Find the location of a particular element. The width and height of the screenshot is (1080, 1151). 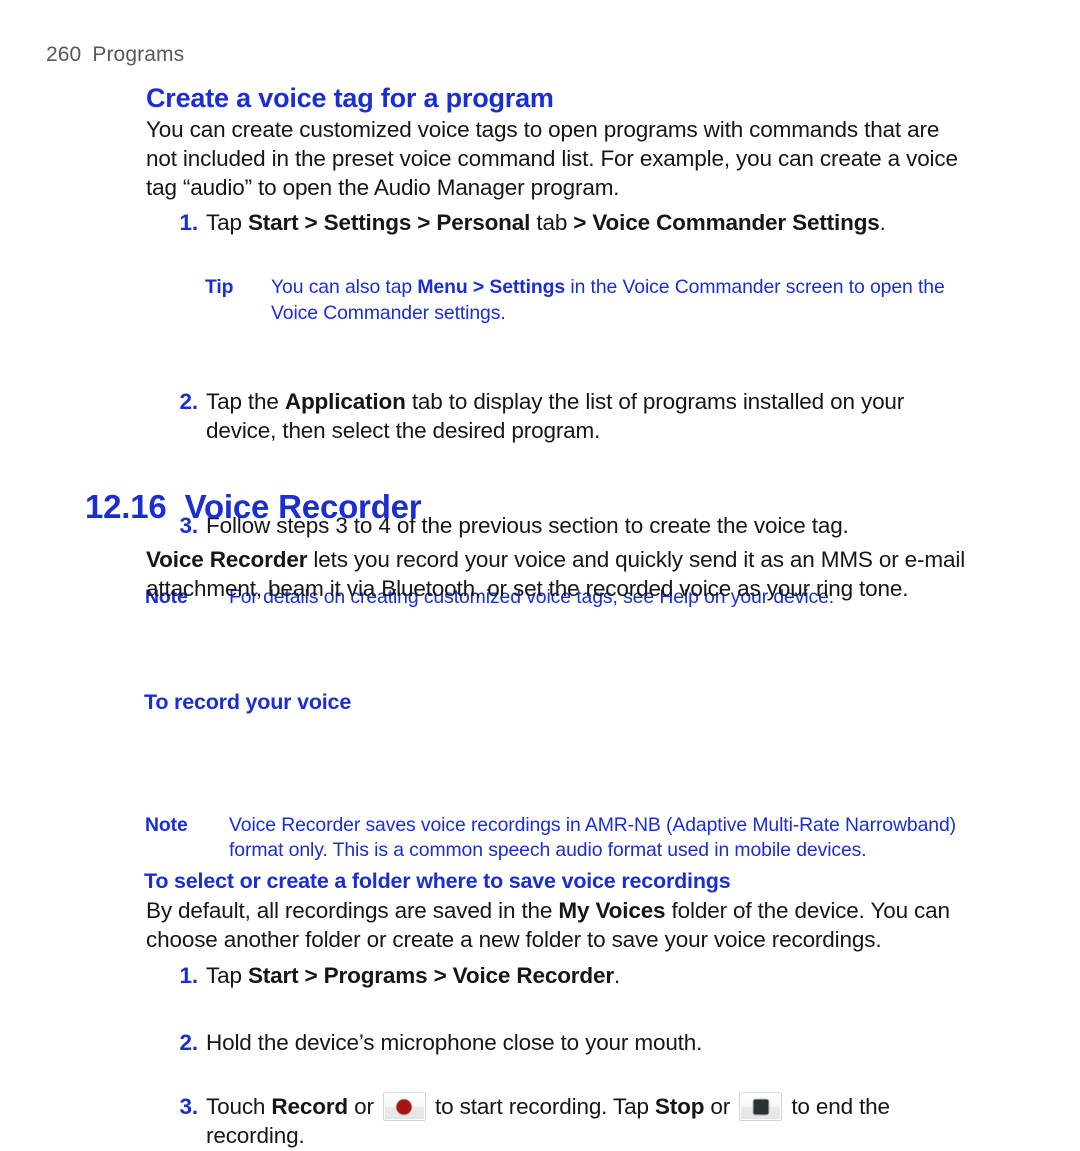

tip-label: Tip is located at coordinates (219, 287).